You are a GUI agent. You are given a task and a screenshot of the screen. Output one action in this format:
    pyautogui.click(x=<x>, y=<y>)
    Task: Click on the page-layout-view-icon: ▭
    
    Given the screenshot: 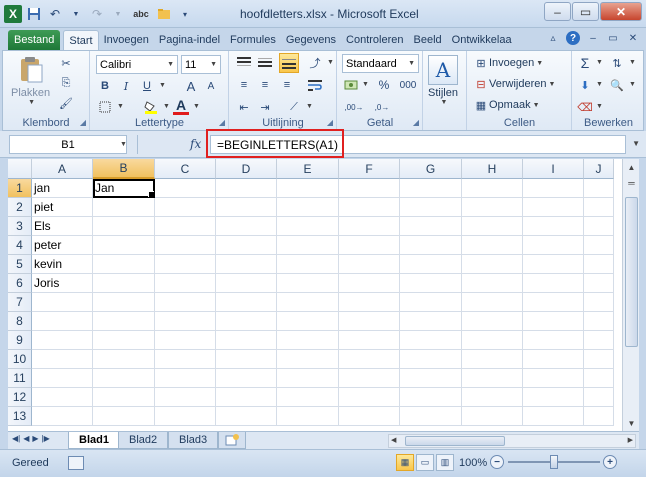 What is the action you would take?
    pyautogui.click(x=425, y=462)
    